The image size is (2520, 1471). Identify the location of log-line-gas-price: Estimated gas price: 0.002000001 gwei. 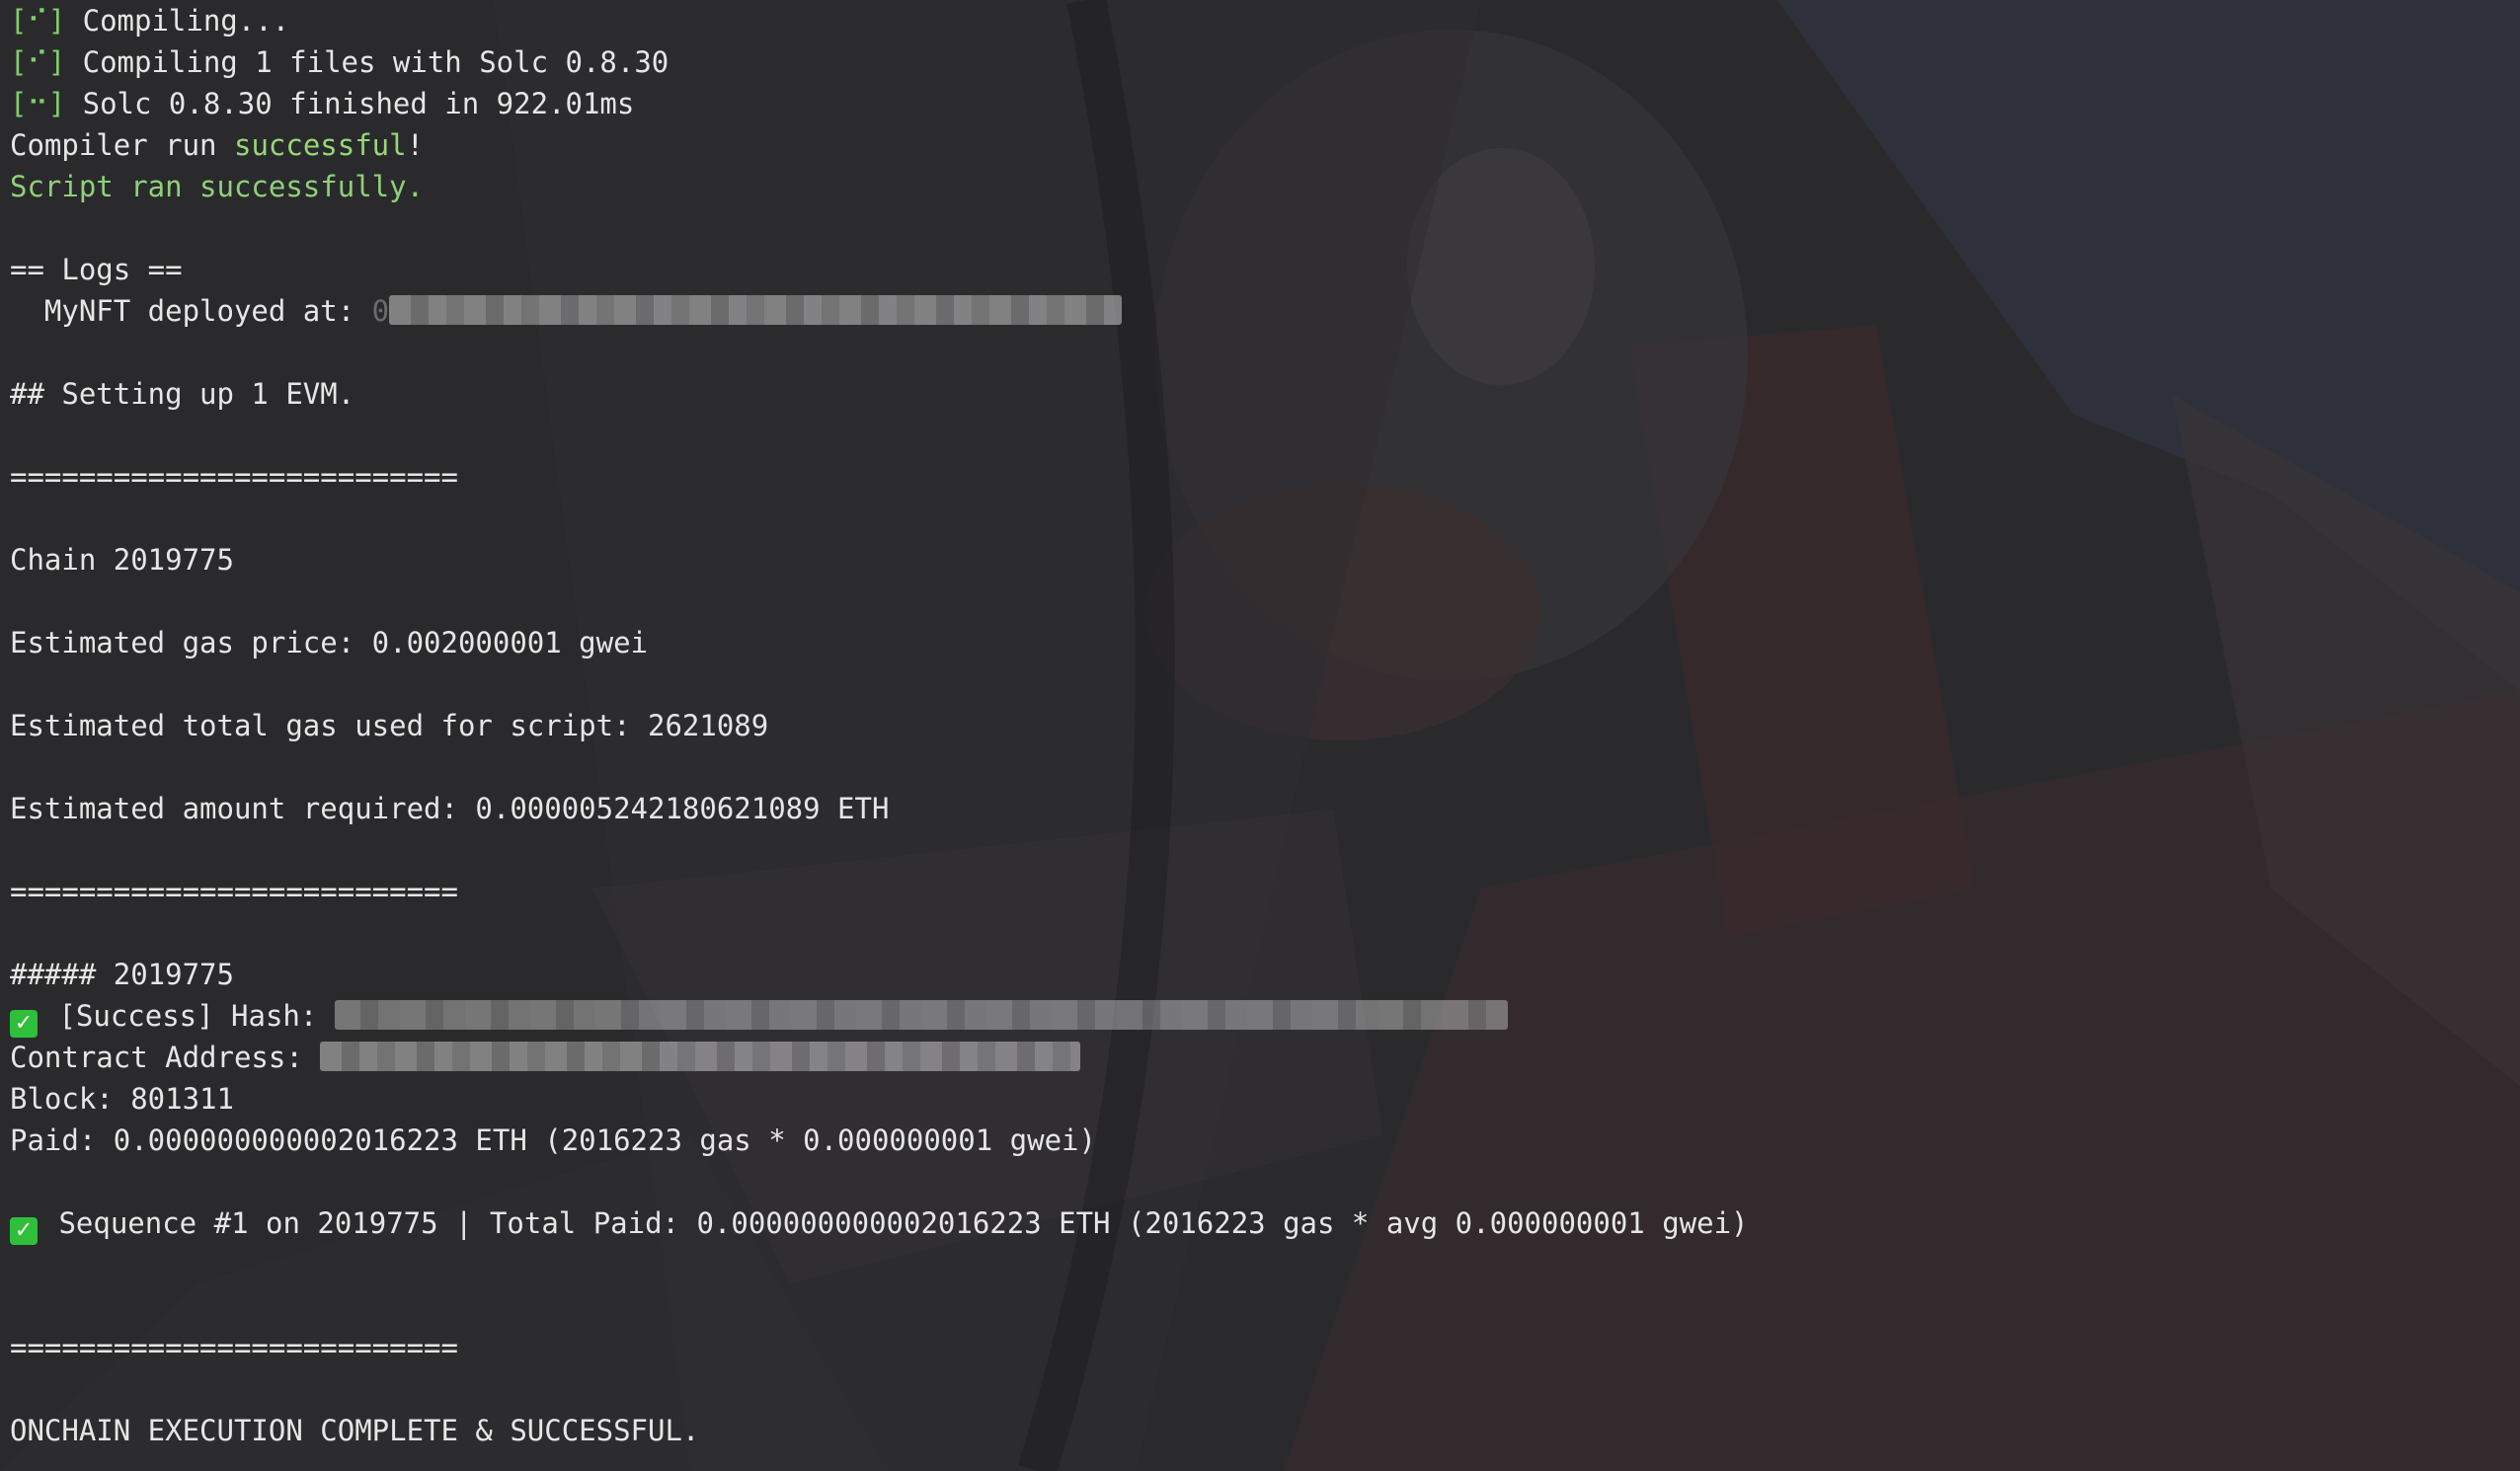
(329, 642).